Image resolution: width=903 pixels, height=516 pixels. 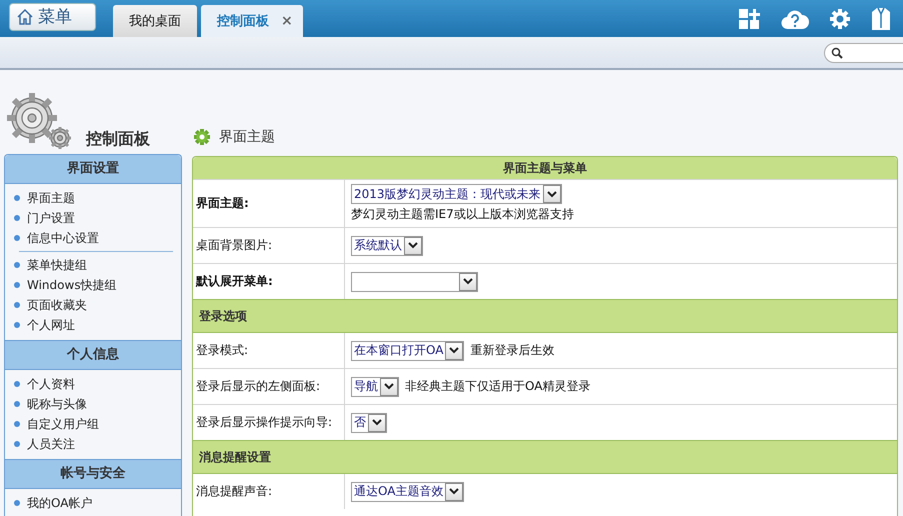 What do you see at coordinates (545, 316) in the screenshot?
I see `section-header: 登录选项` at bounding box center [545, 316].